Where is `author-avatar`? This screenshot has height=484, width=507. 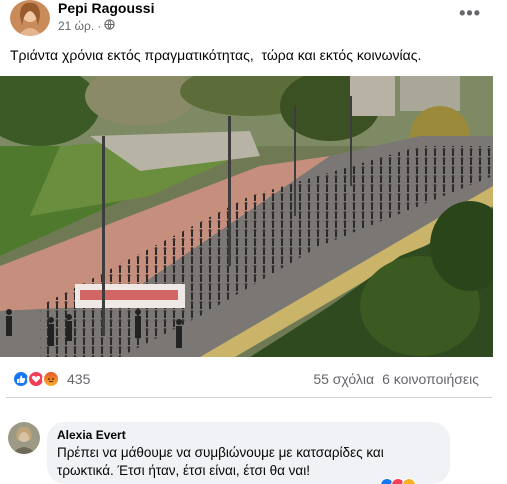
author-avatar is located at coordinates (30, 18).